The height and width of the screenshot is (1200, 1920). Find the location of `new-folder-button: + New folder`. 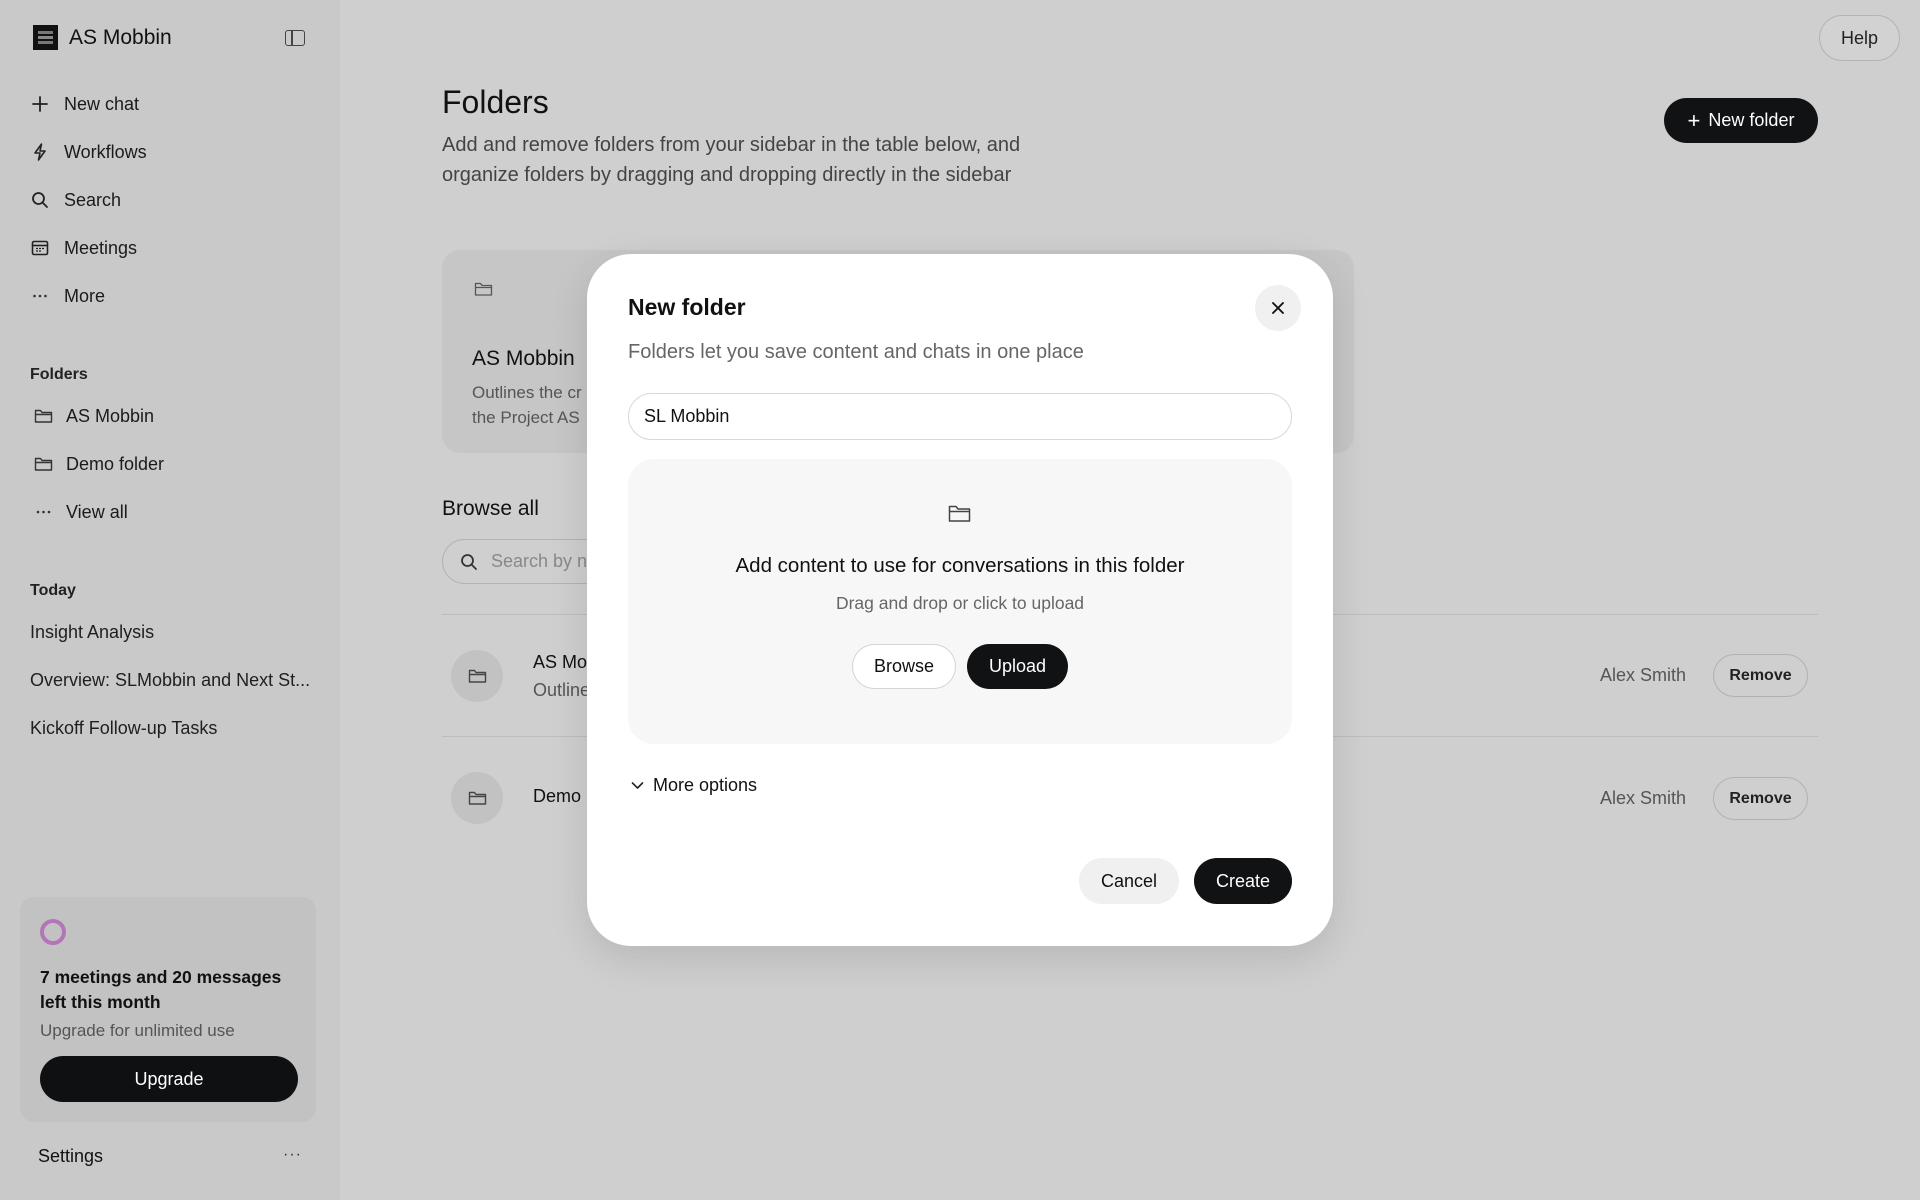

new-folder-button: + New folder is located at coordinates (1741, 120).